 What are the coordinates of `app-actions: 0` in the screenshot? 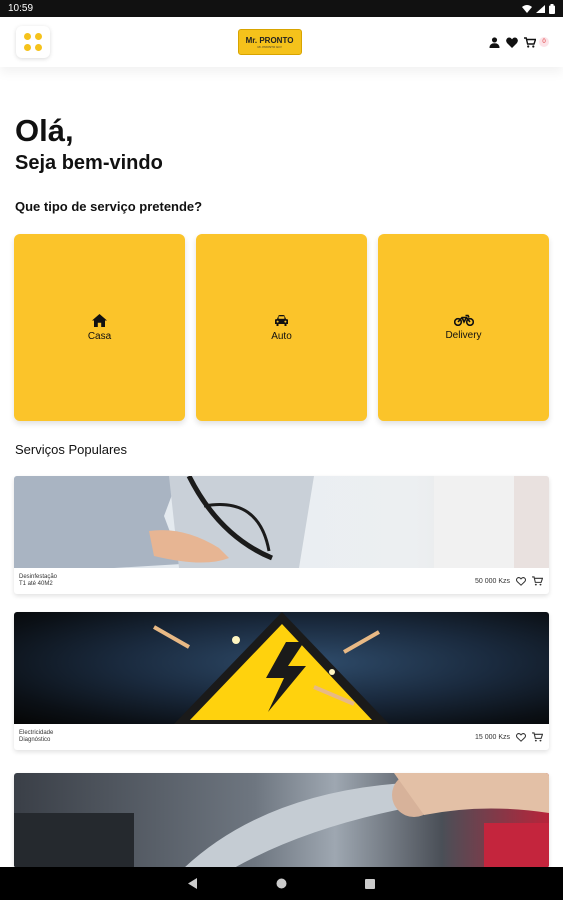 It's located at (519, 42).